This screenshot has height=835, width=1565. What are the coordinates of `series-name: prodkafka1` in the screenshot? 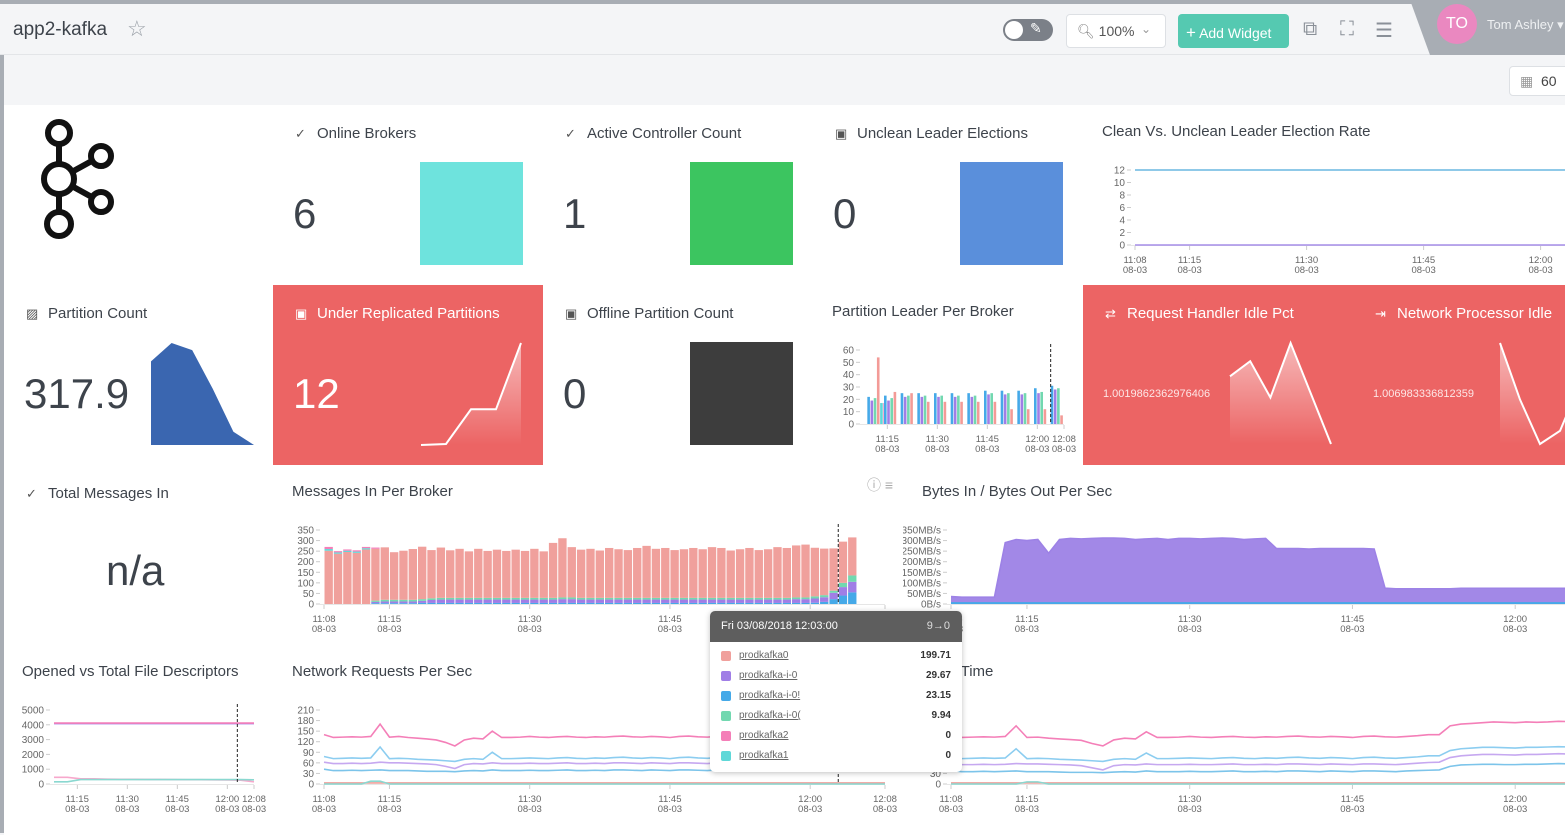 It's located at (763, 755).